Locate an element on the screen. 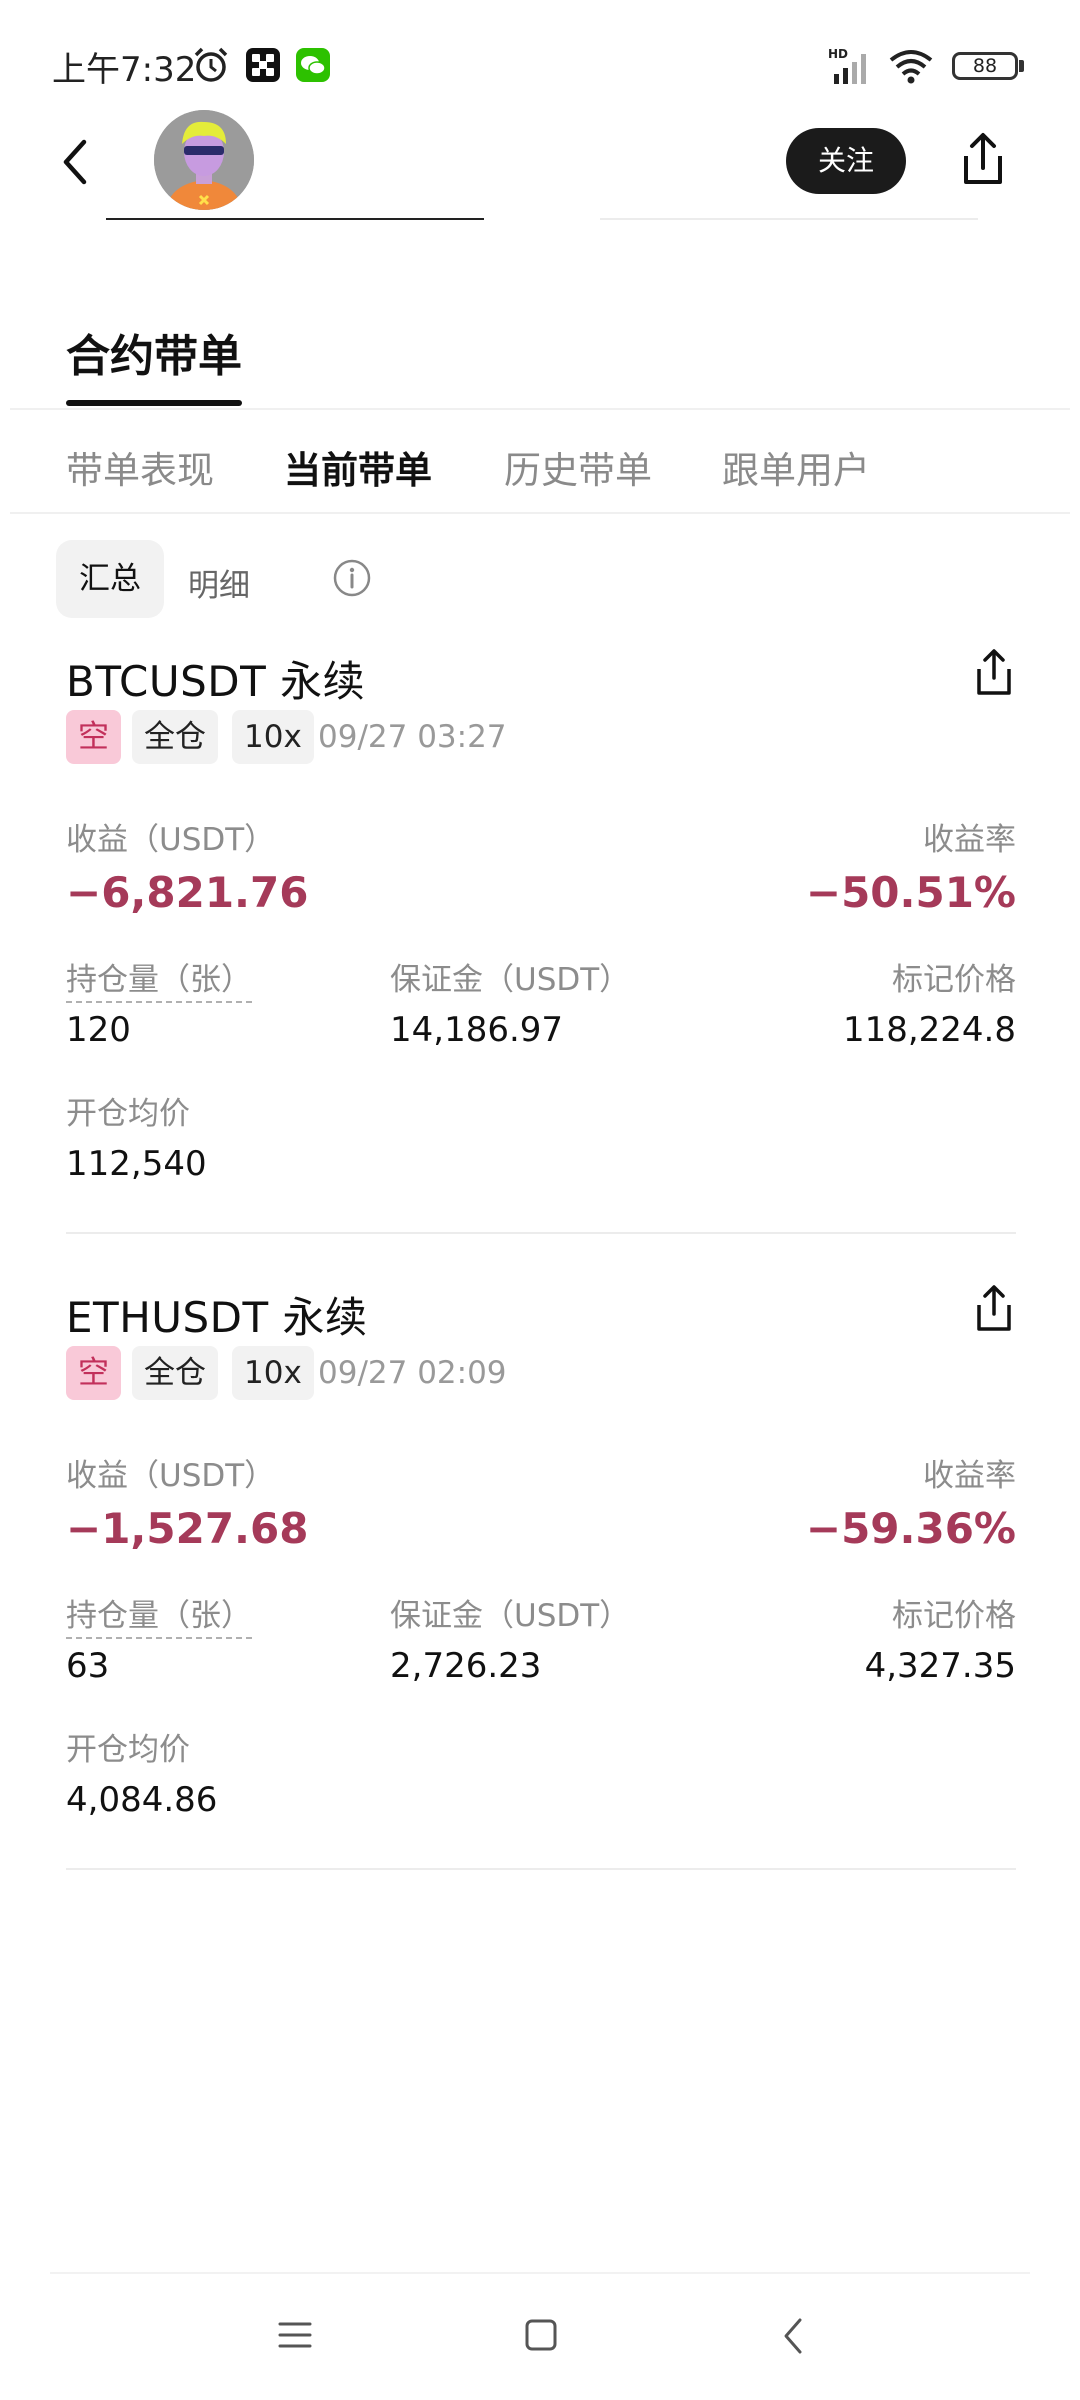 The image size is (1080, 2400). tab-history: 历史带单 is located at coordinates (578, 467).